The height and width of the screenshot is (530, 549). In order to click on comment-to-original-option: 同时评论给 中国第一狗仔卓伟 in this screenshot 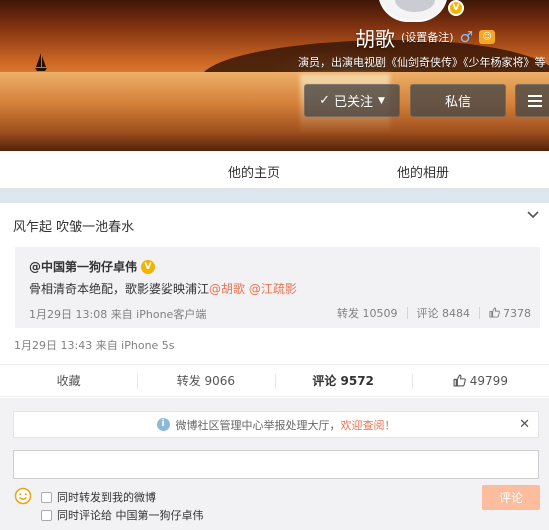, I will do `click(122, 515)`.